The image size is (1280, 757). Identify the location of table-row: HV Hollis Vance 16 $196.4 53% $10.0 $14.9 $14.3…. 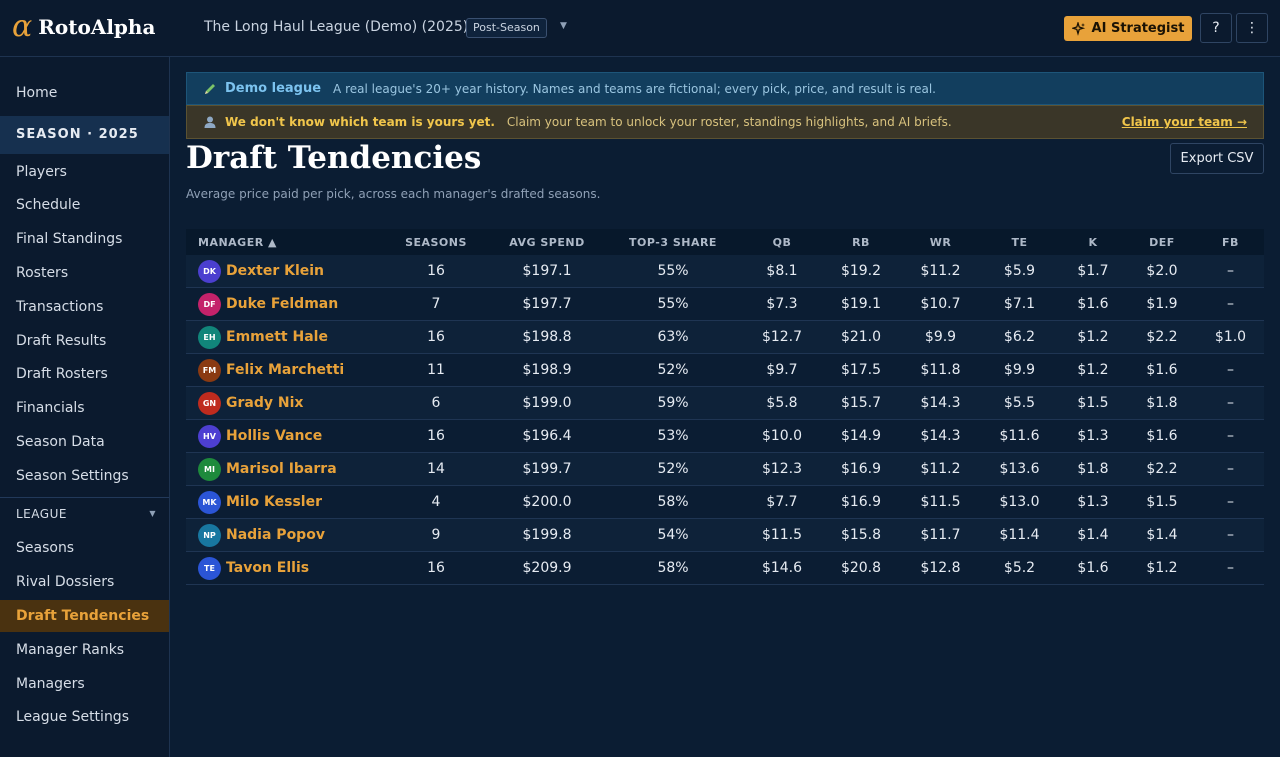
(725, 436).